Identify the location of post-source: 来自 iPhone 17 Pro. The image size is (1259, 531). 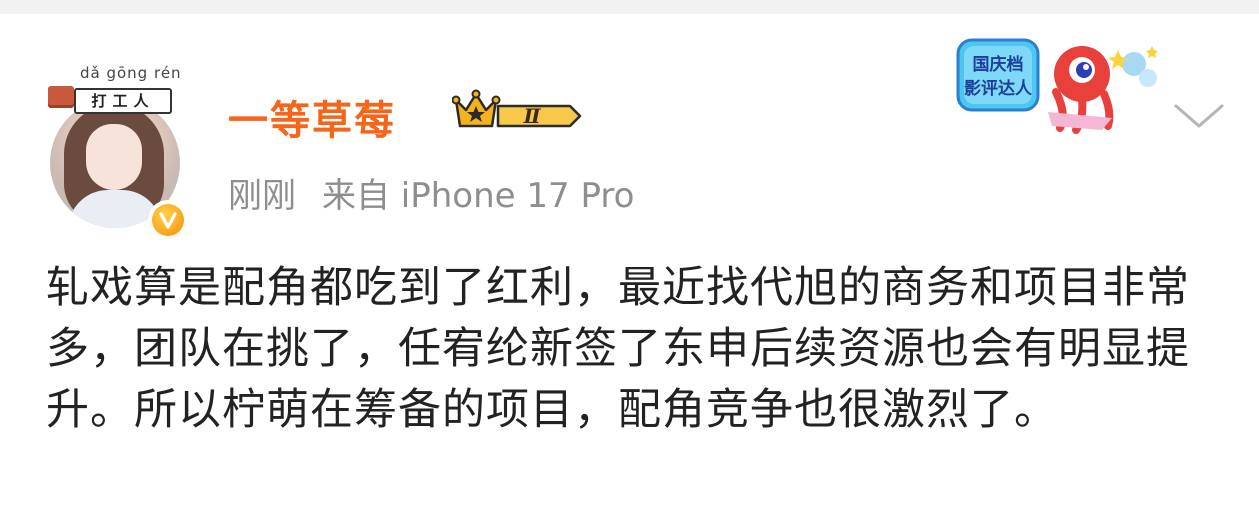
(478, 196).